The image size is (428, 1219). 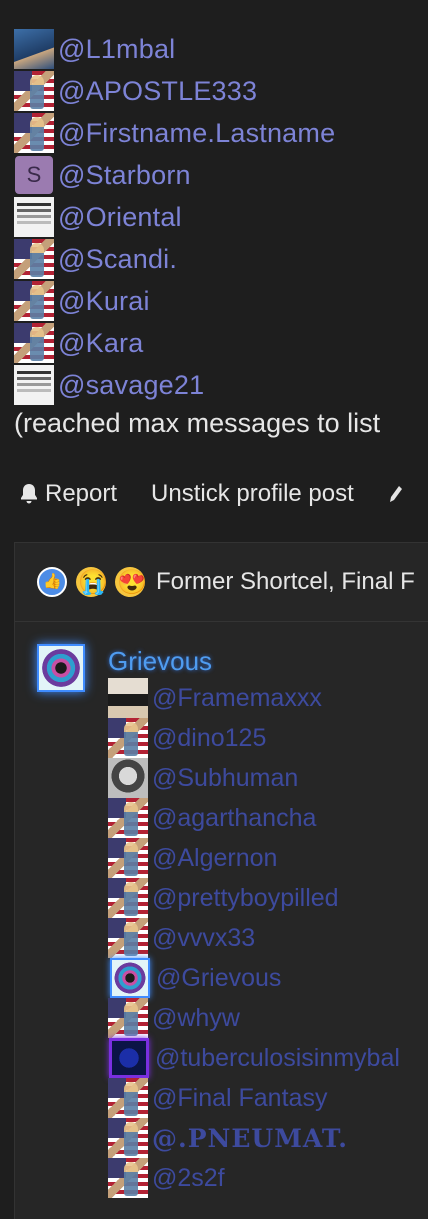 I want to click on mention-link: @Oriental, so click(x=120, y=217).